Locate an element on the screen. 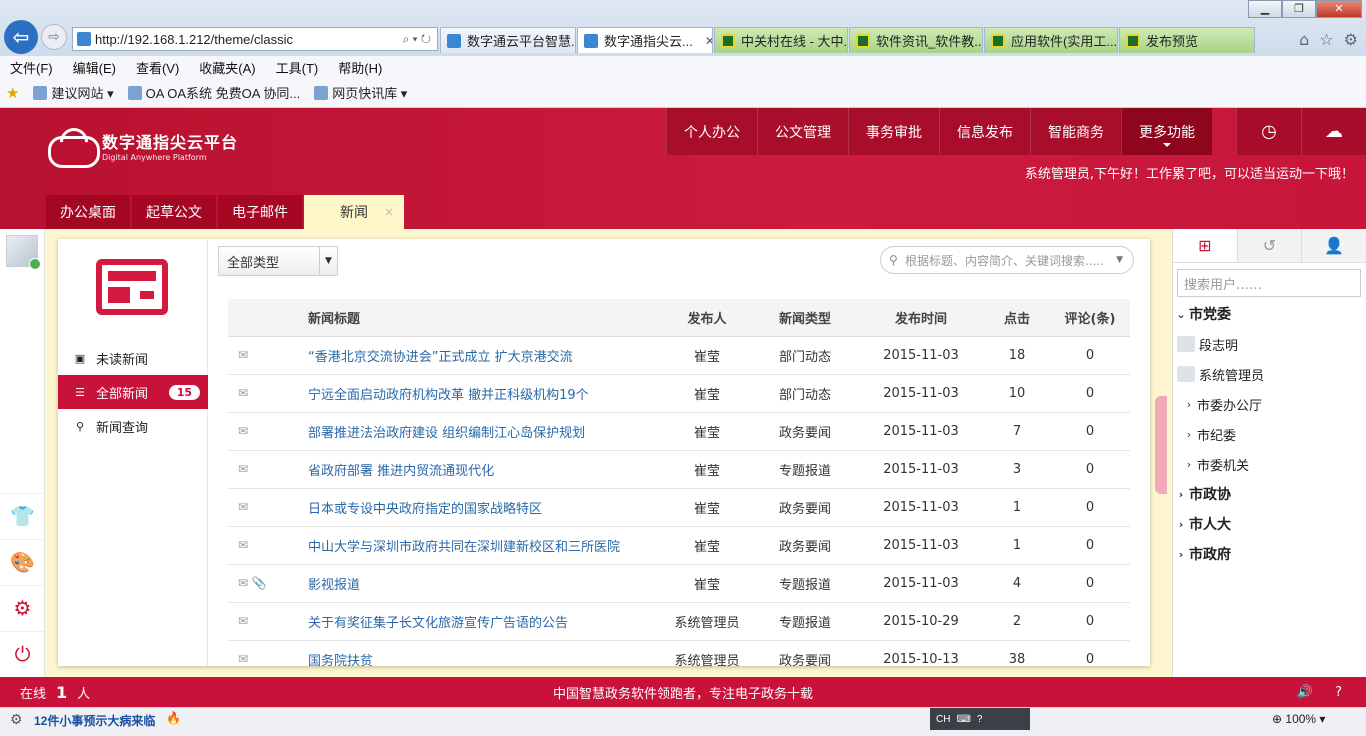  fav-suggested-sites: 建议网站 ▾ is located at coordinates (73, 92).